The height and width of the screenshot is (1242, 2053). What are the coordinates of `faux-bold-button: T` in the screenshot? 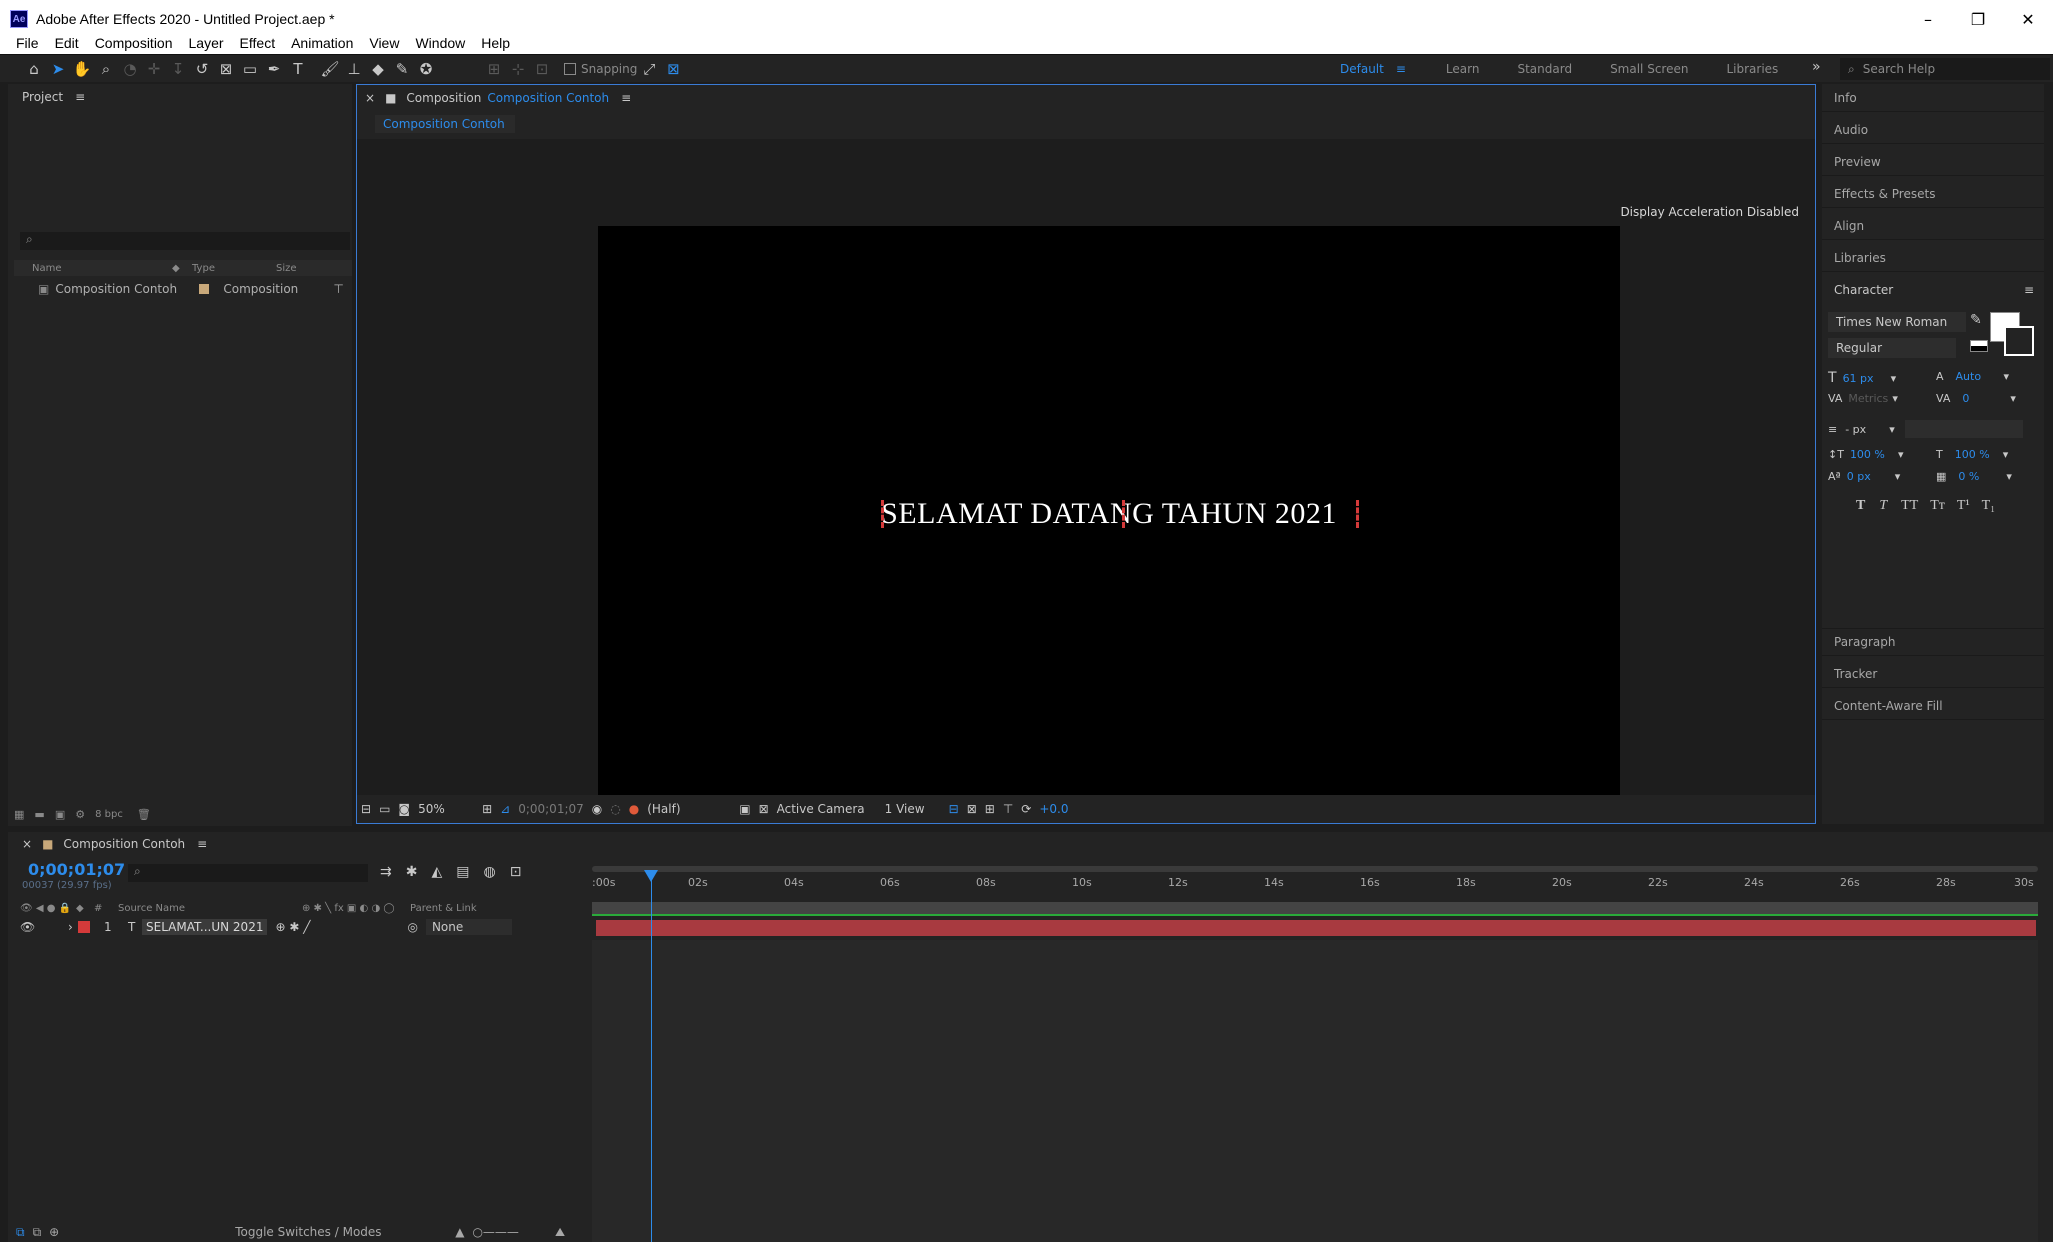 It's located at (1860, 506).